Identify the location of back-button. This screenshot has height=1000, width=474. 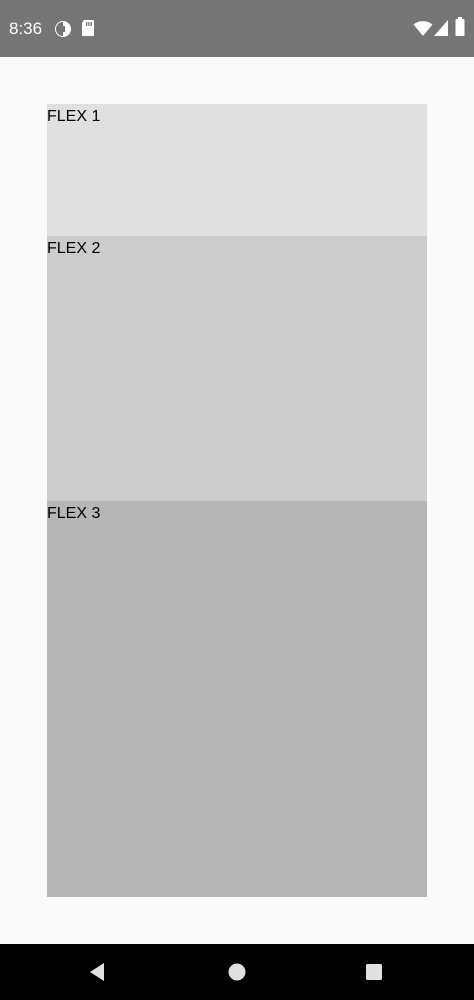
(98, 972).